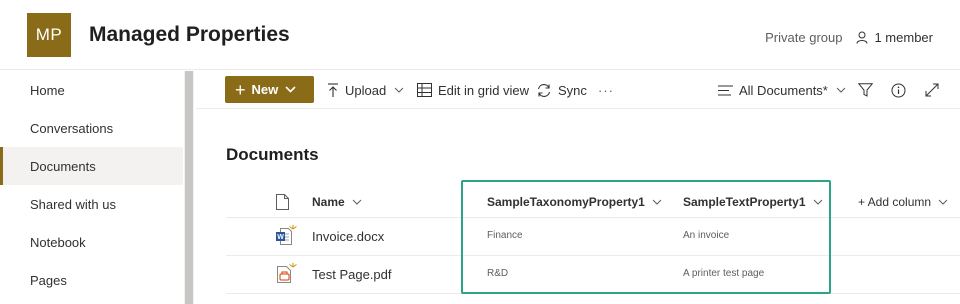 This screenshot has width=960, height=304. Describe the element at coordinates (91, 242) in the screenshot. I see `nav-item-notebook: Notebook` at that location.